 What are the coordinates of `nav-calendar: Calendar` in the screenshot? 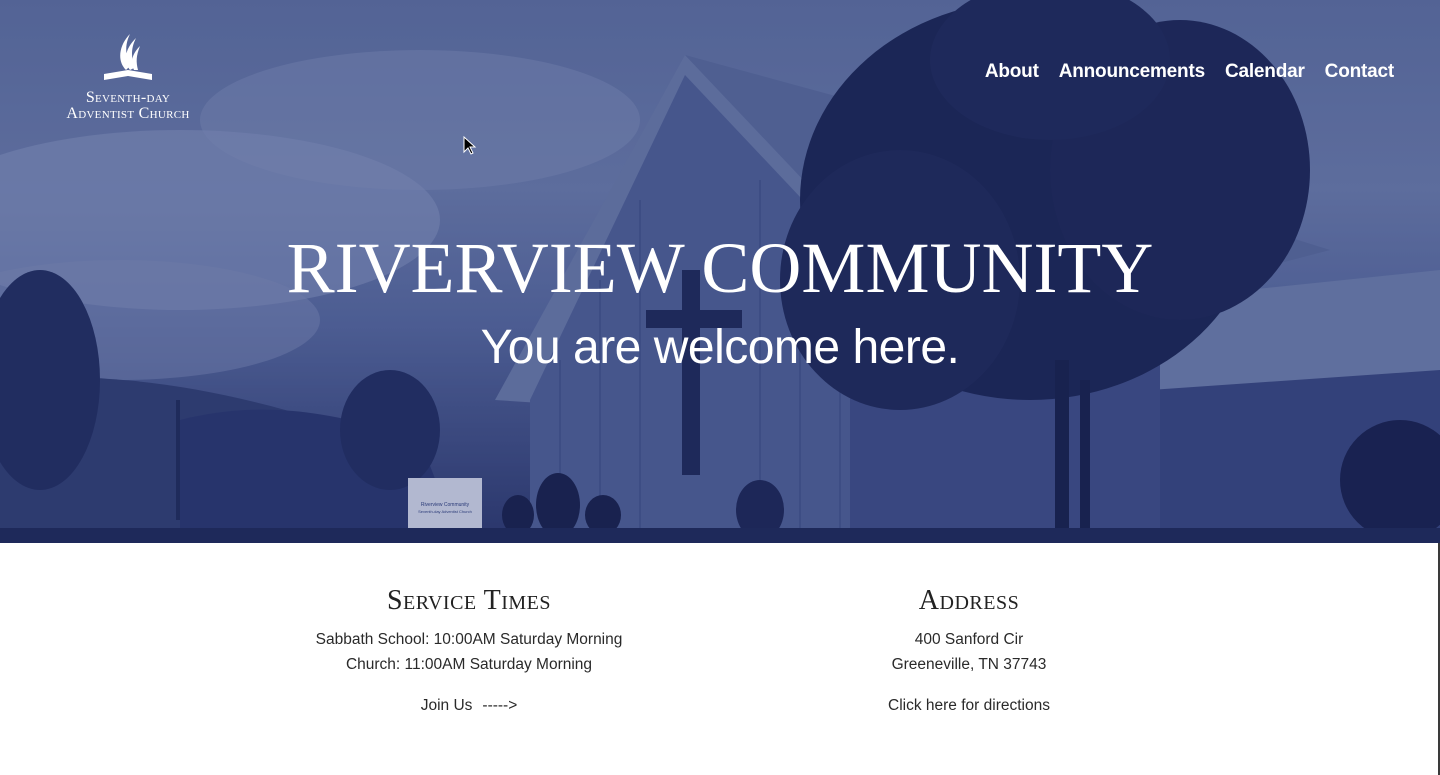 It's located at (1265, 72).